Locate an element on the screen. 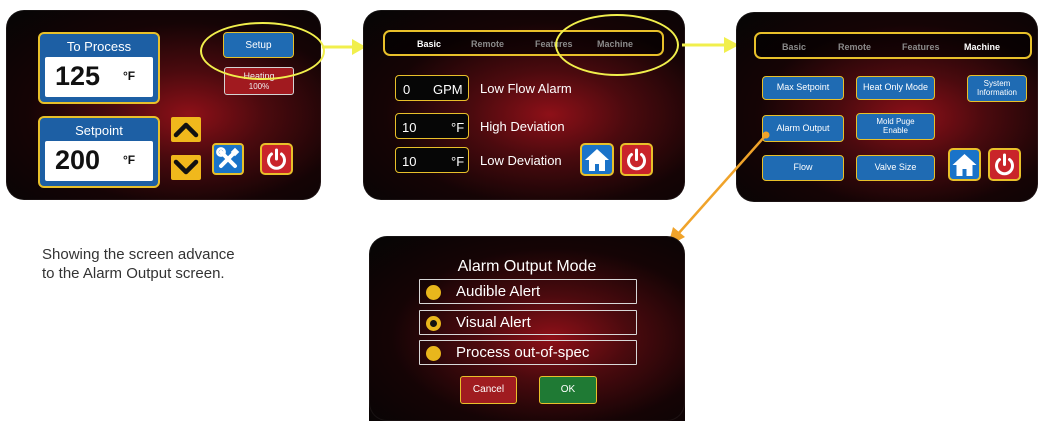 This screenshot has width=1038, height=421. to-process-unit: °F is located at coordinates (129, 76).